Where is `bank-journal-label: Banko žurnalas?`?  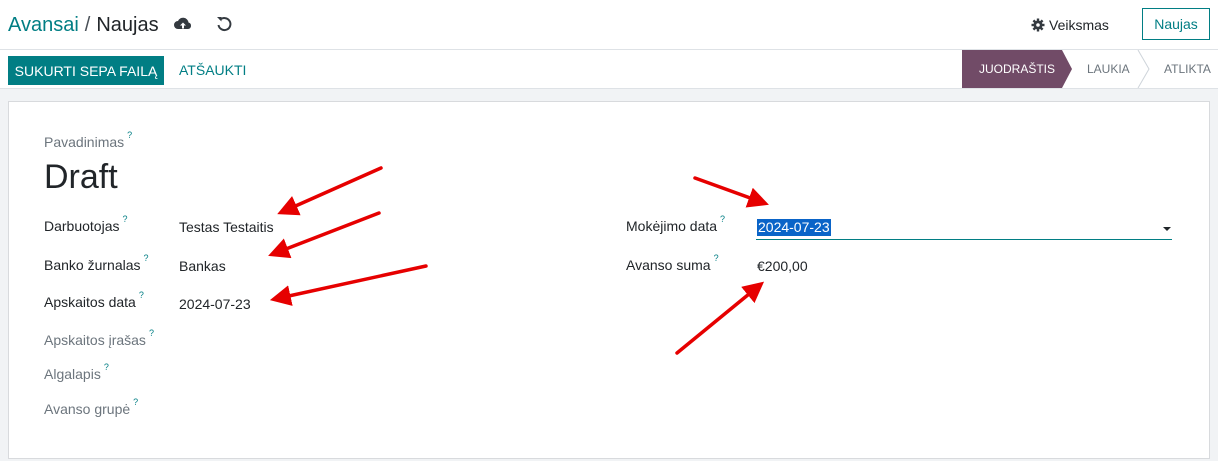 bank-journal-label: Banko žurnalas? is located at coordinates (96, 263).